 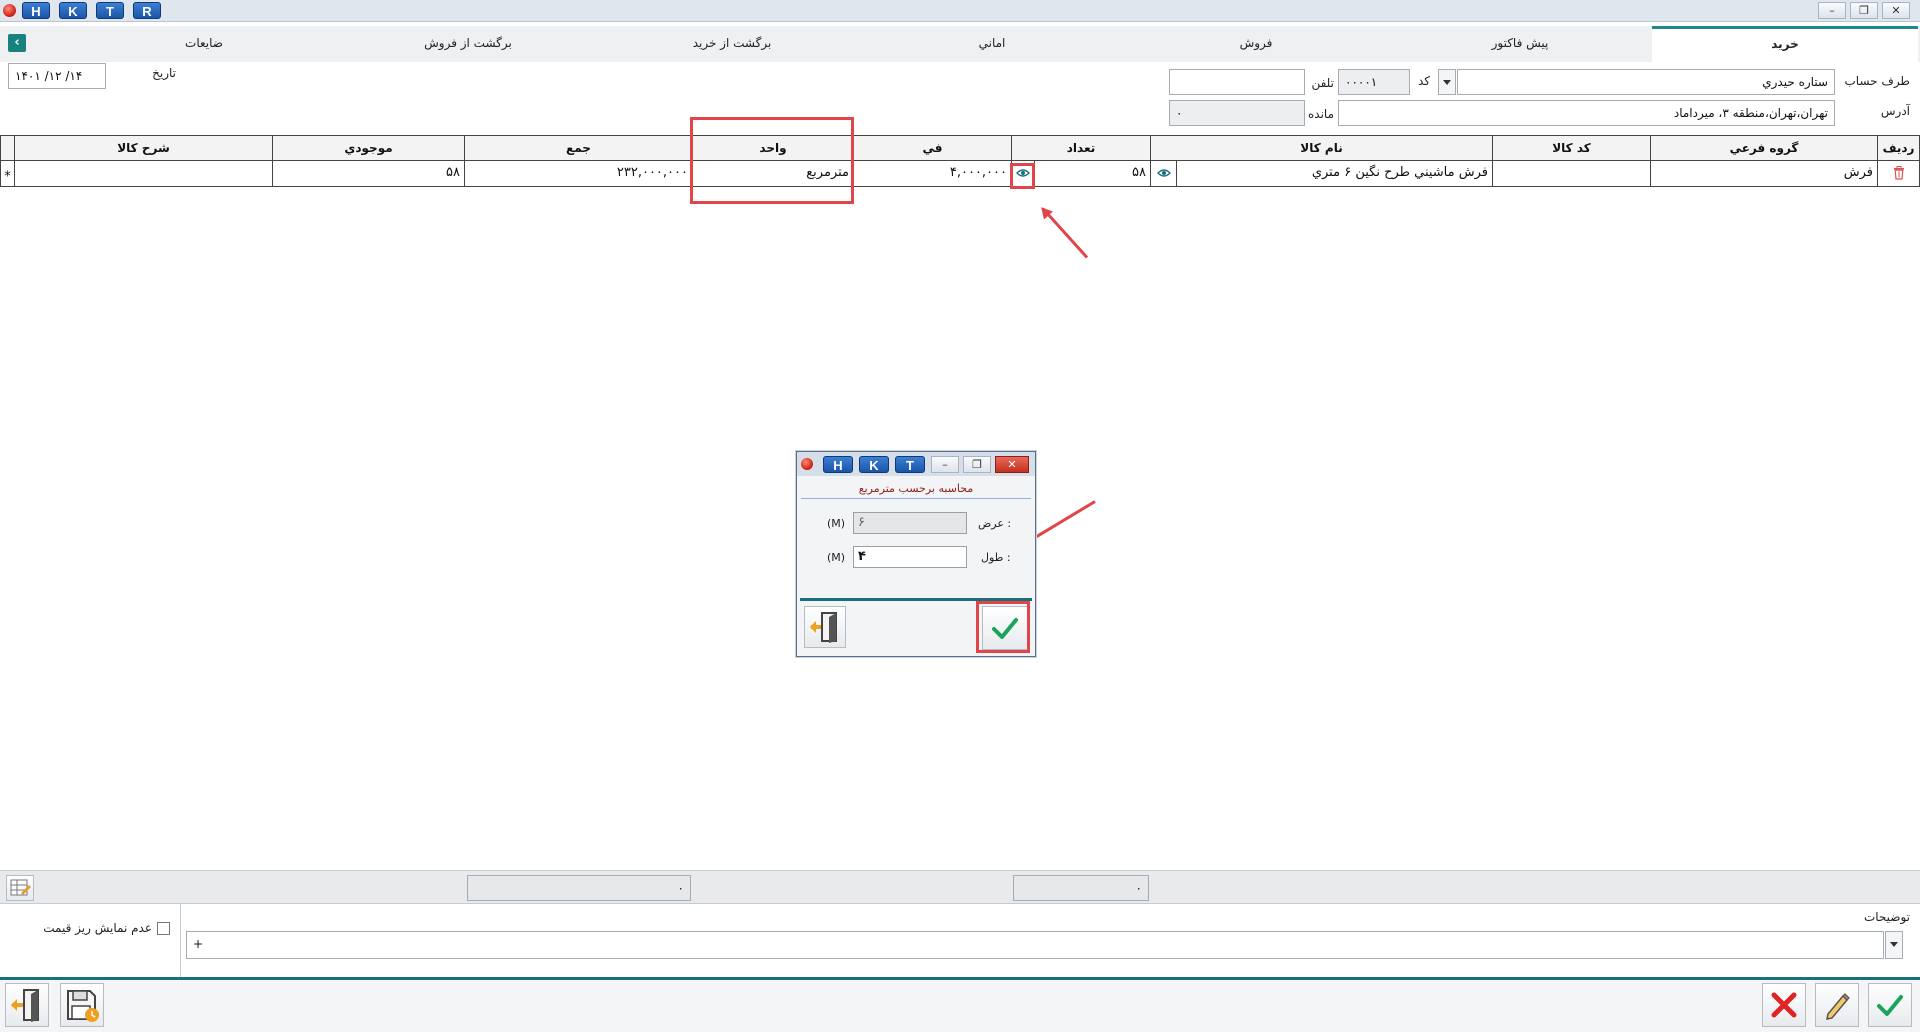 What do you see at coordinates (1447, 82) in the screenshot?
I see `account-dropdown-button` at bounding box center [1447, 82].